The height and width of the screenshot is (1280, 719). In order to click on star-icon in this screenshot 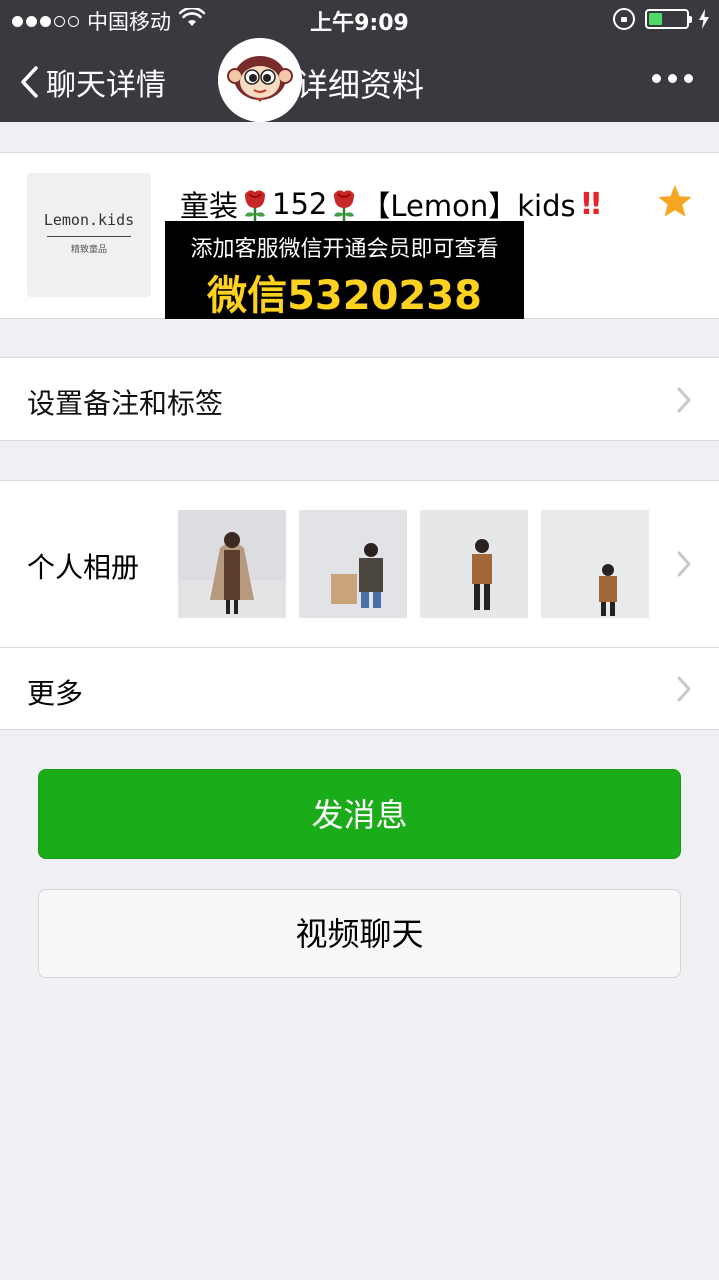, I will do `click(675, 201)`.